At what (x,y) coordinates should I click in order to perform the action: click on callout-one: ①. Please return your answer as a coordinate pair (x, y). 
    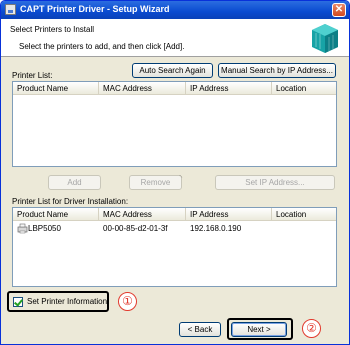
    Looking at the image, I should click on (127, 301).